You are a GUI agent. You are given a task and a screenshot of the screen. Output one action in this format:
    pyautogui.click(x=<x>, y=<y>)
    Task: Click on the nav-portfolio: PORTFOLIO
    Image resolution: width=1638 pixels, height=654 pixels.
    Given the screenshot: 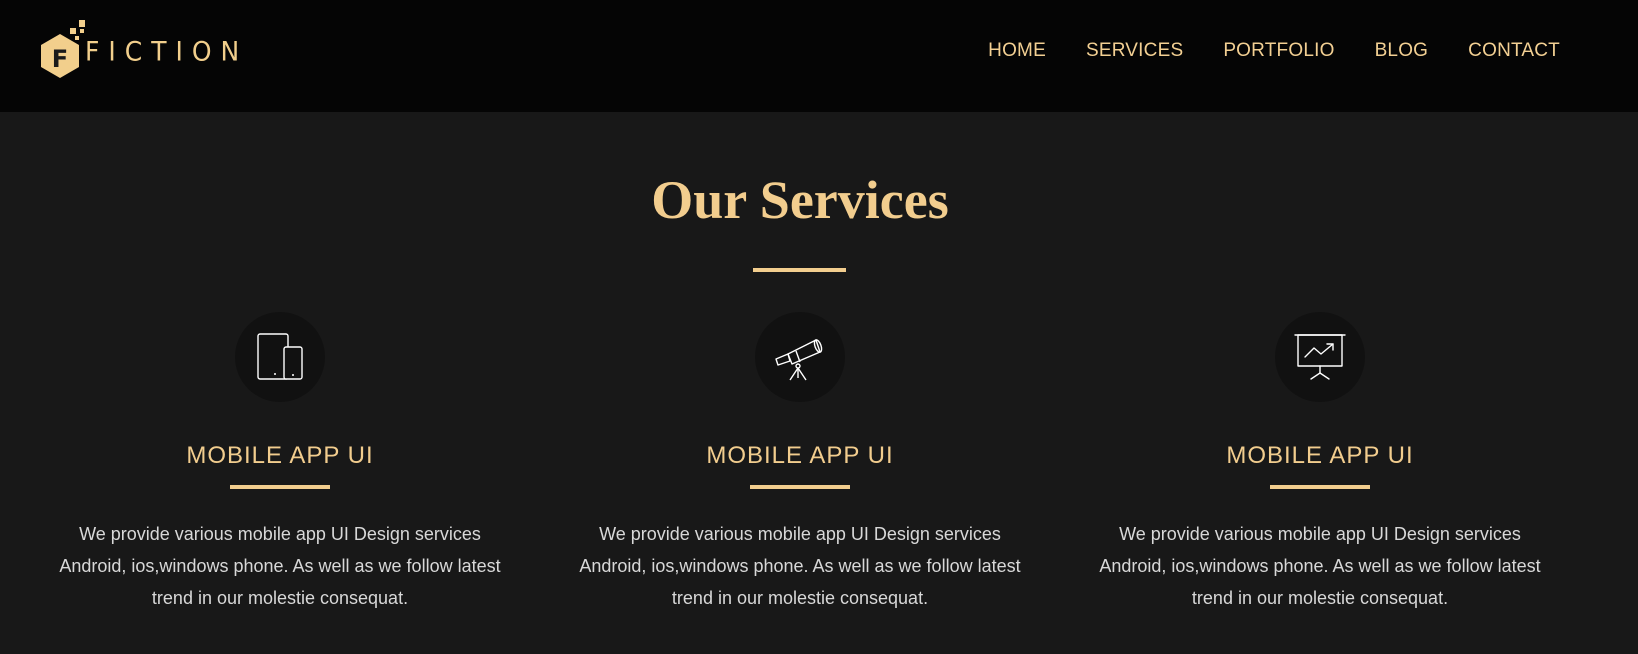 What is the action you would take?
    pyautogui.click(x=1278, y=51)
    